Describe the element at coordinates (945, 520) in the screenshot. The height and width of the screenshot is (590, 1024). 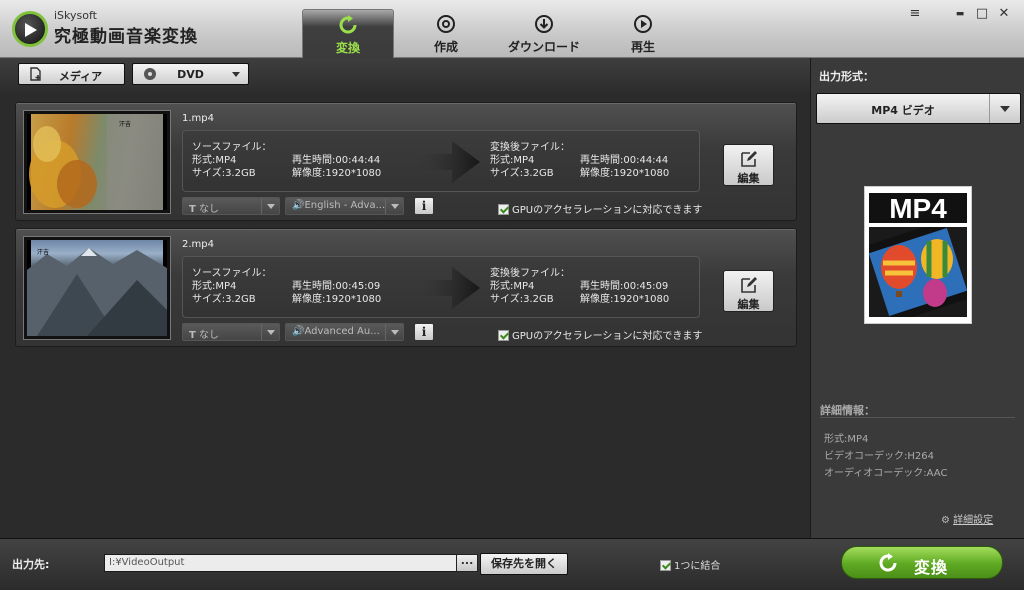
I see `gear-icon: ⚙` at that location.